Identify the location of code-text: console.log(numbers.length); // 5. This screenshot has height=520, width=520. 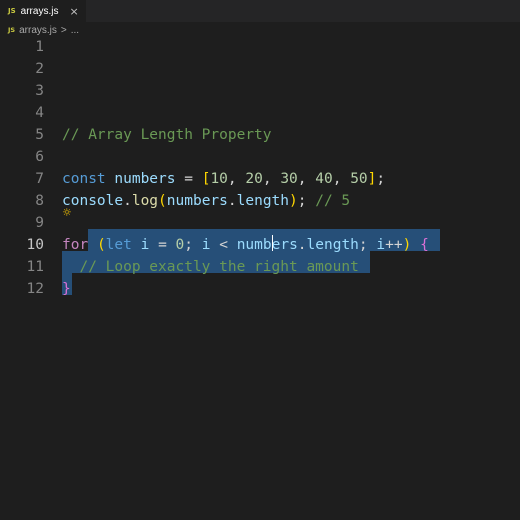
(206, 201).